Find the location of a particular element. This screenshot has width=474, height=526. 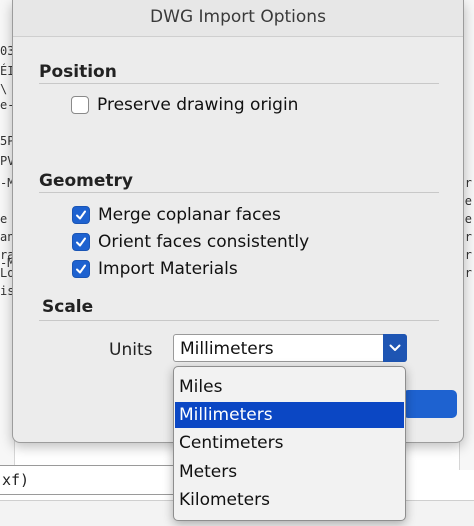

units-select: Millimeters is located at coordinates (290, 348).